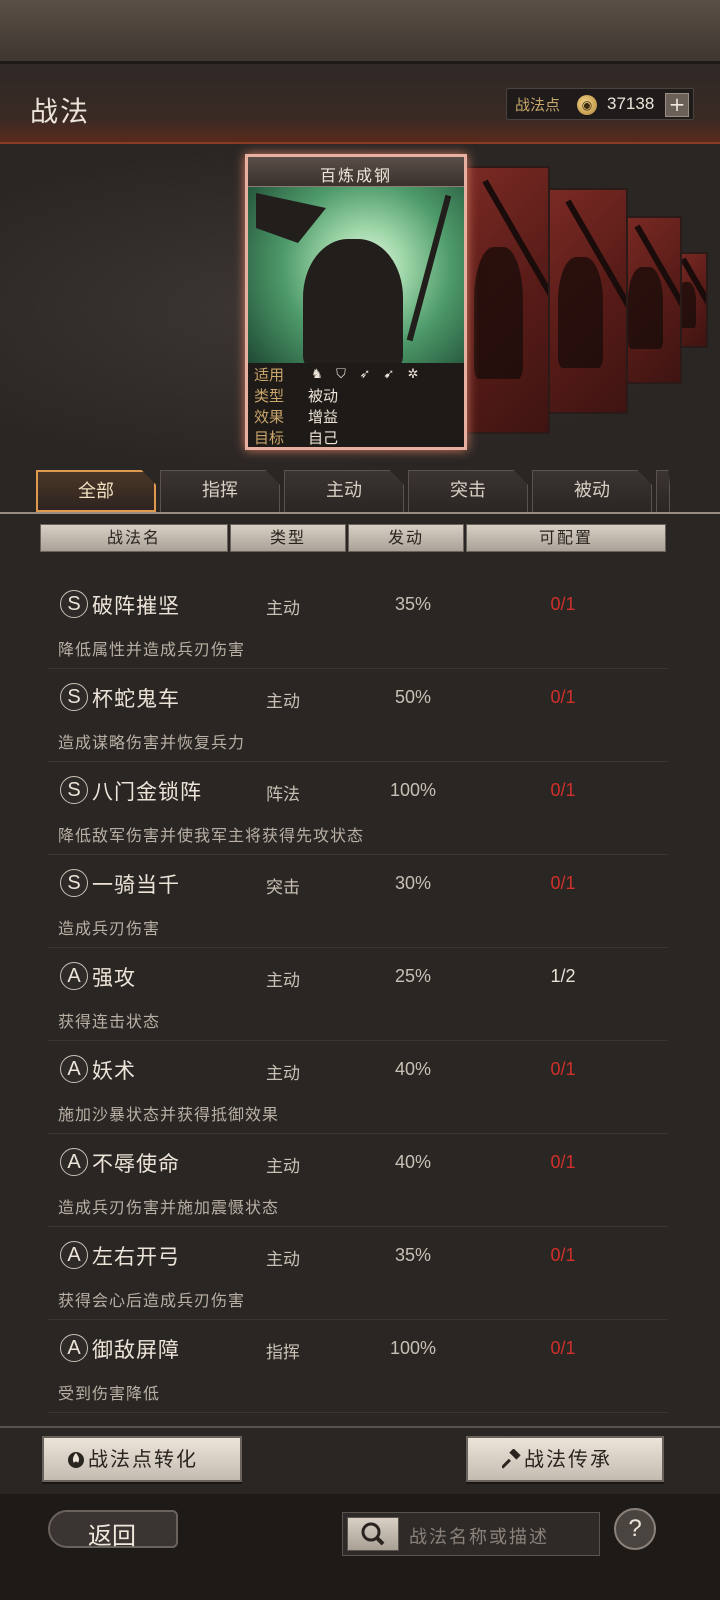 The width and height of the screenshot is (720, 1600). Describe the element at coordinates (291, 218) in the screenshot. I see `banner-flag-illustration` at that location.